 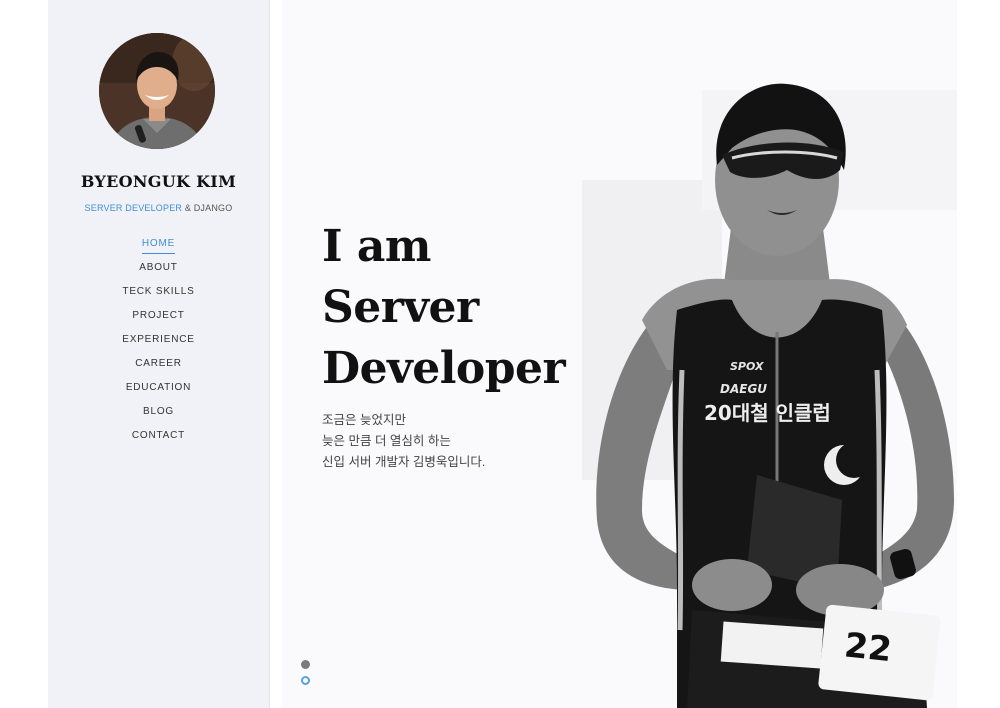 What do you see at coordinates (158, 320) in the screenshot?
I see `nav-item-project: PROJECT` at bounding box center [158, 320].